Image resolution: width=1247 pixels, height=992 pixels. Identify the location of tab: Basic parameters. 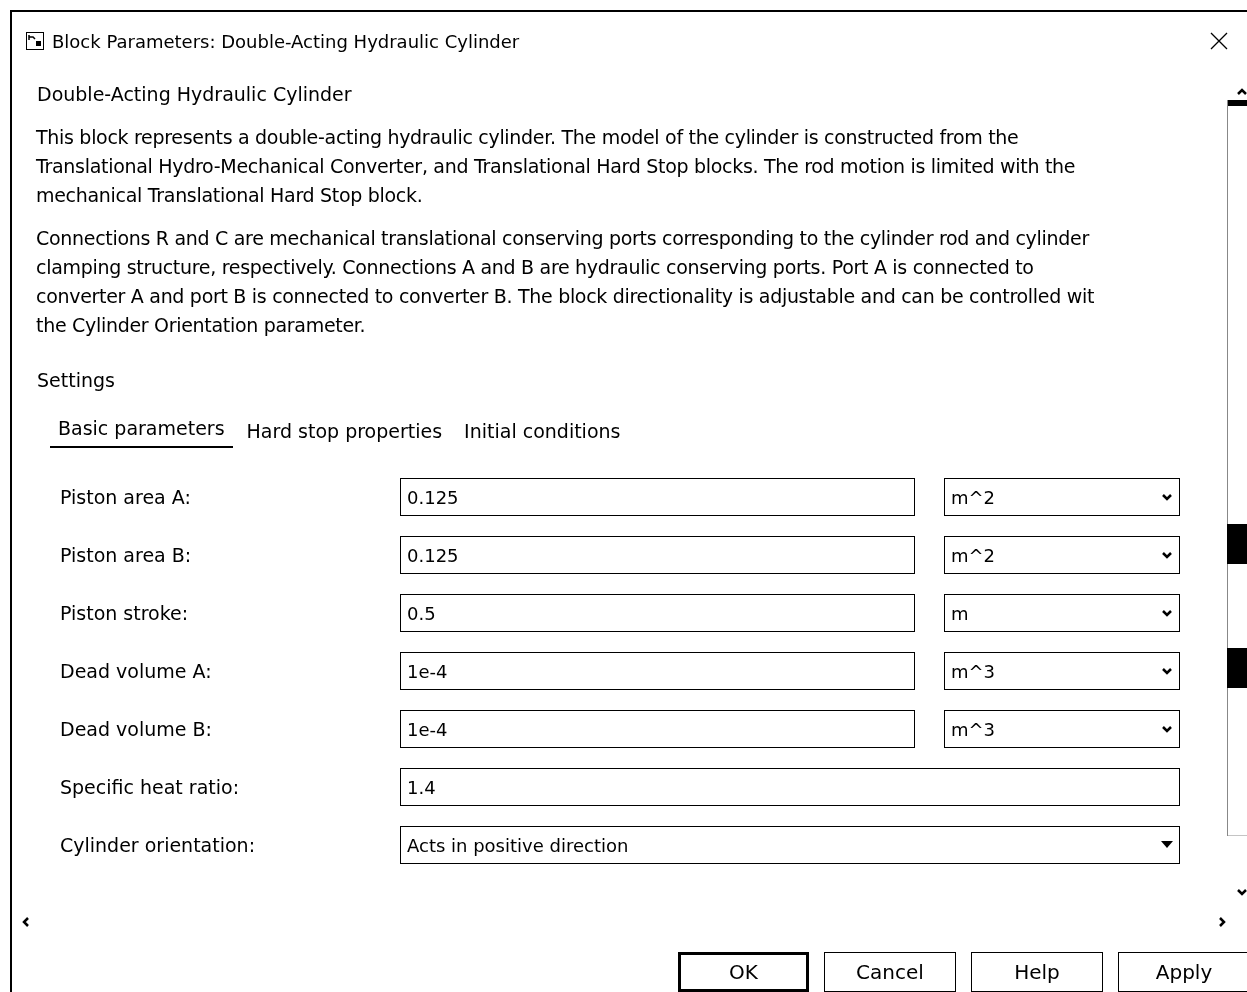
(141, 431).